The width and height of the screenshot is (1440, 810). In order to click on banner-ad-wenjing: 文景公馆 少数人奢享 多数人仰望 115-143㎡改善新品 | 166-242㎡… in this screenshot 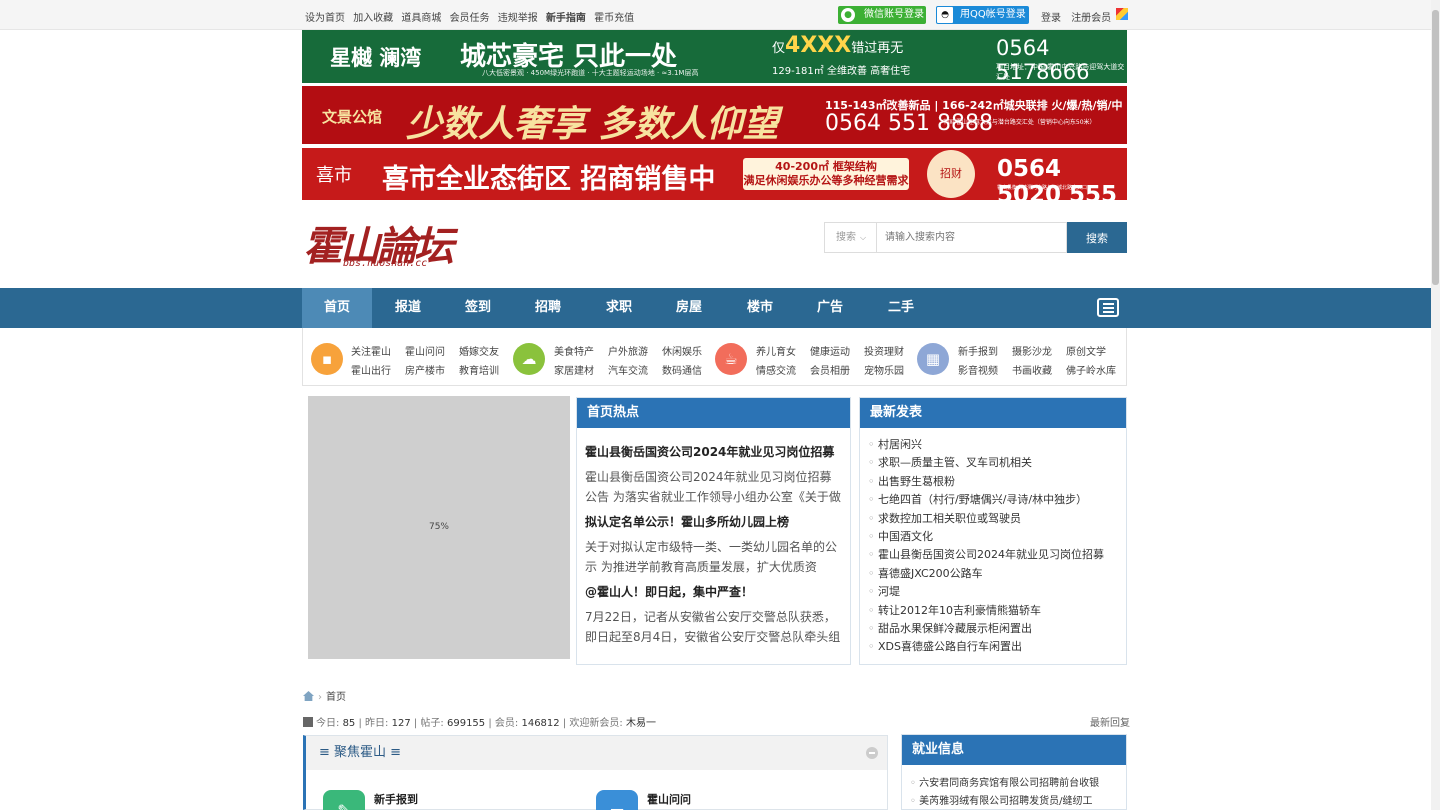, I will do `click(714, 115)`.